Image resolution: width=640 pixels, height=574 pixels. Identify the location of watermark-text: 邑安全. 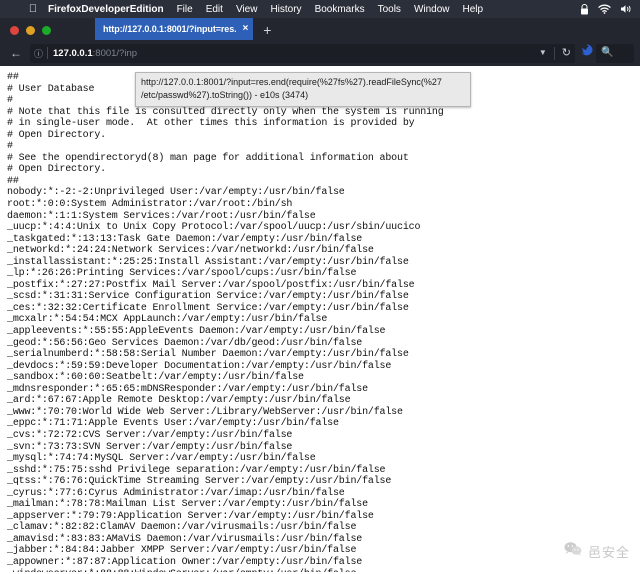
(608, 553).